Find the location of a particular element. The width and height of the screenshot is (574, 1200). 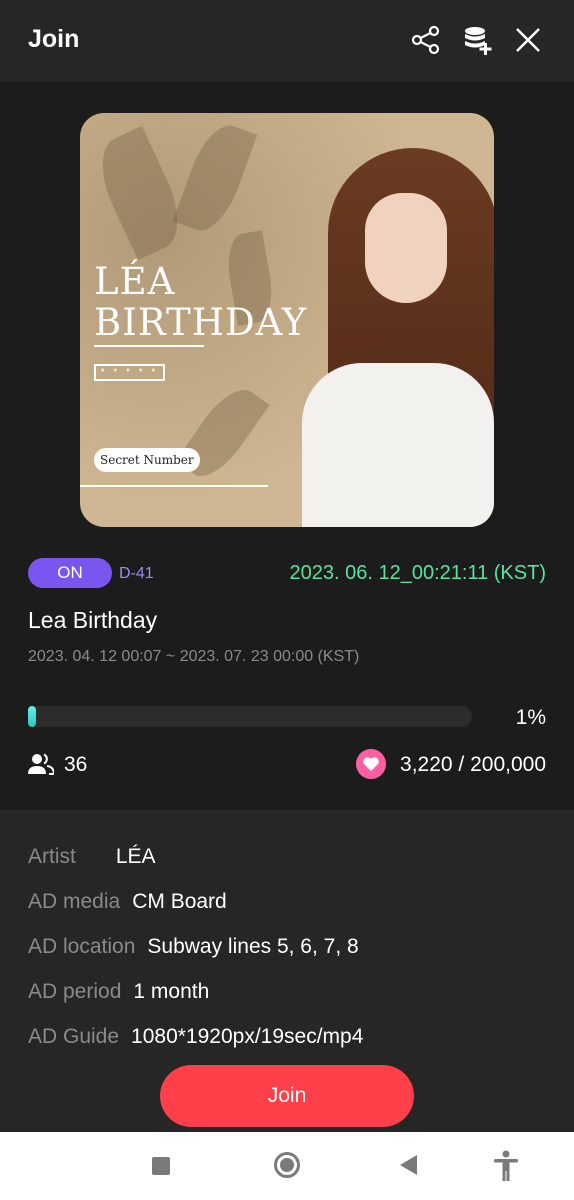

like-count: 3,220 / 200,000 is located at coordinates (473, 764).